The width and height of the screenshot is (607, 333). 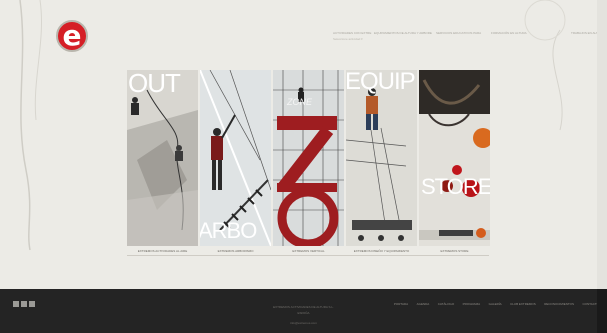 I want to click on panel-word: STORE, so click(x=455, y=186).